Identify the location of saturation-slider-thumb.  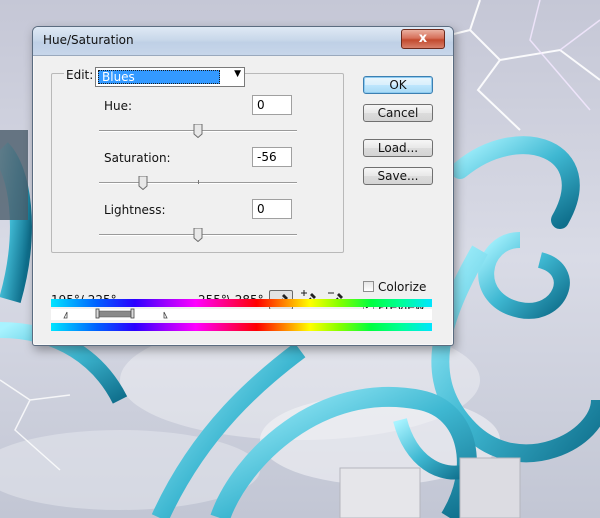
(143, 183).